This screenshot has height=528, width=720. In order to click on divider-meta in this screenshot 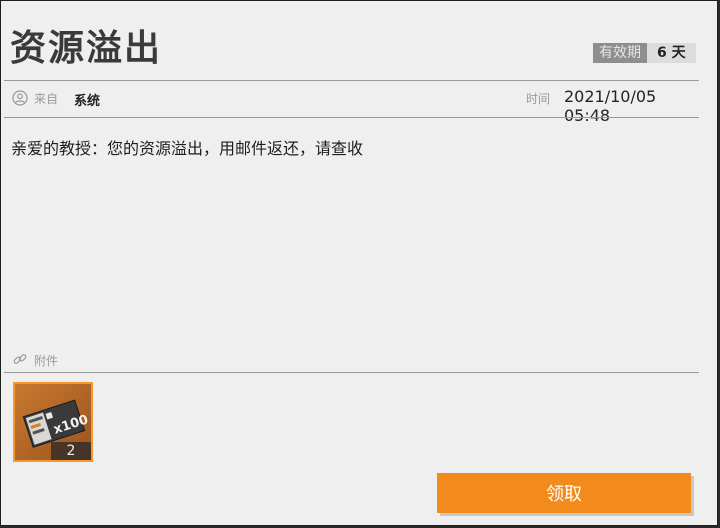, I will do `click(351, 117)`.